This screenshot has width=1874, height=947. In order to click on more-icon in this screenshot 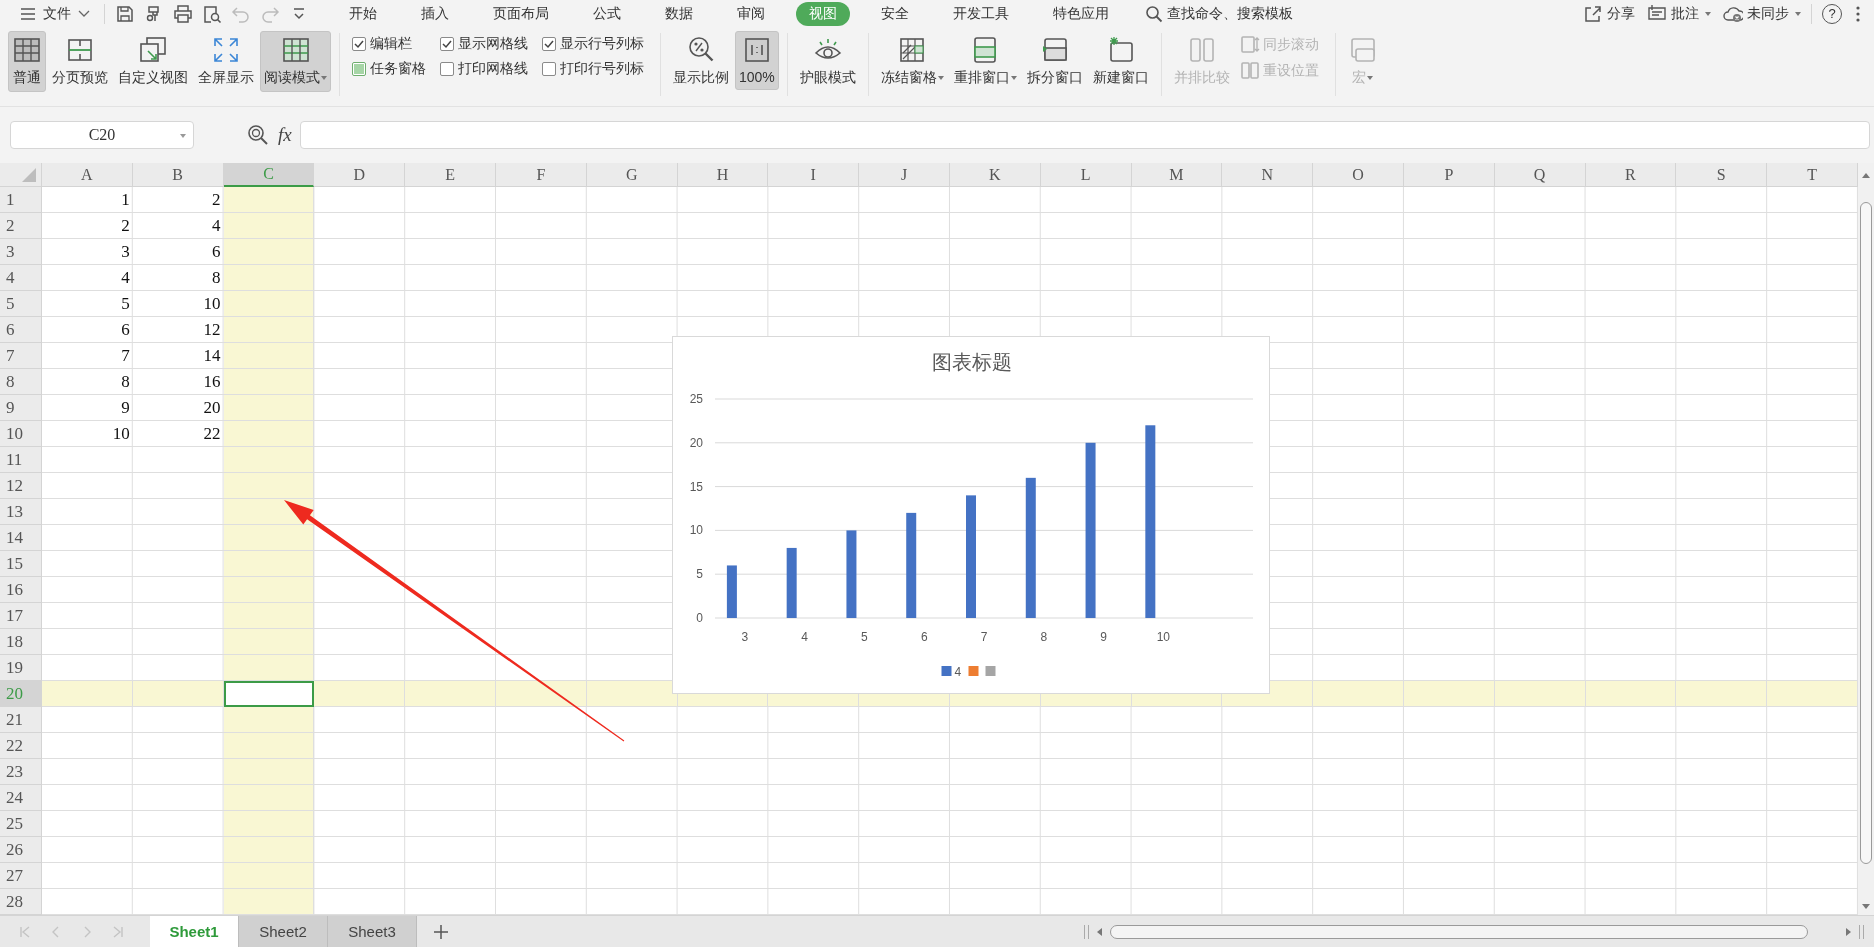, I will do `click(1858, 13)`.